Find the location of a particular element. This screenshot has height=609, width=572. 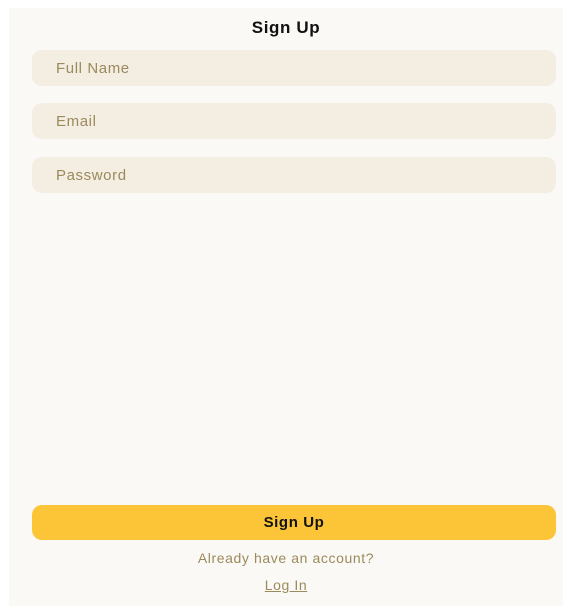

log-in-link: Log In is located at coordinates (286, 585).